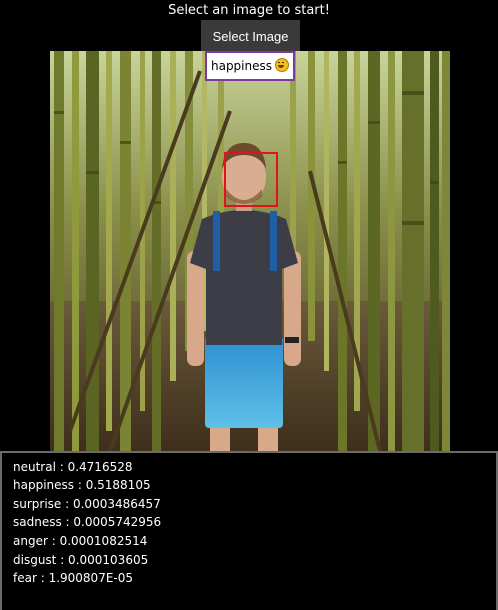 This screenshot has height=610, width=498. Describe the element at coordinates (87, 522) in the screenshot. I see `score-sadness: sadness : 0.0005742956` at that location.